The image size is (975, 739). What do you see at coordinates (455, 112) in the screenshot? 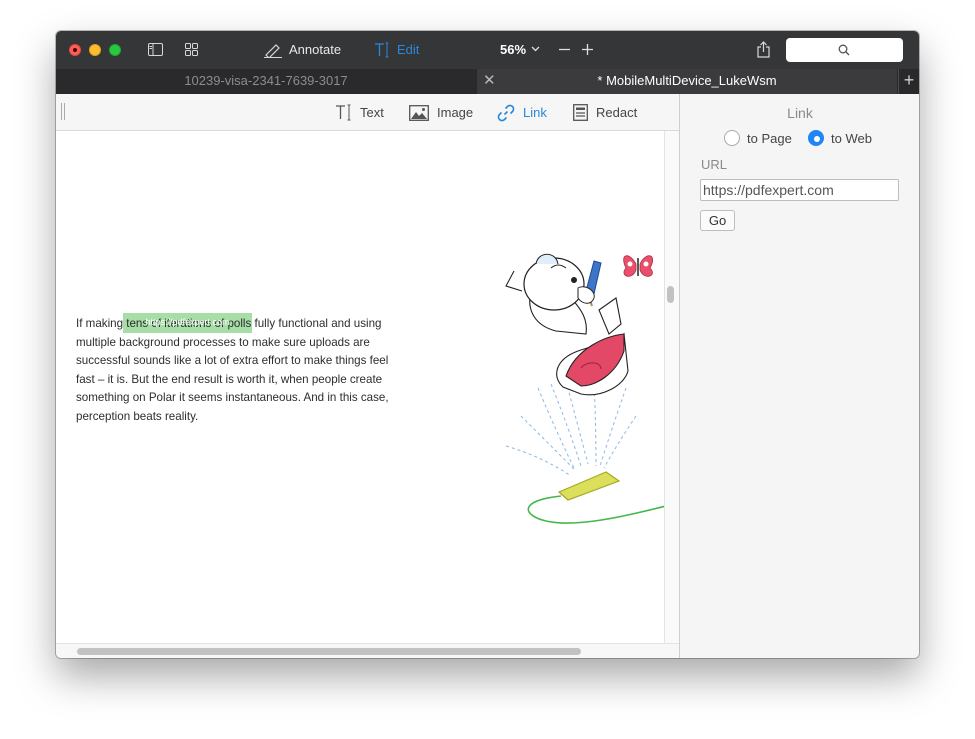
I see `image-tool-label: Image` at bounding box center [455, 112].